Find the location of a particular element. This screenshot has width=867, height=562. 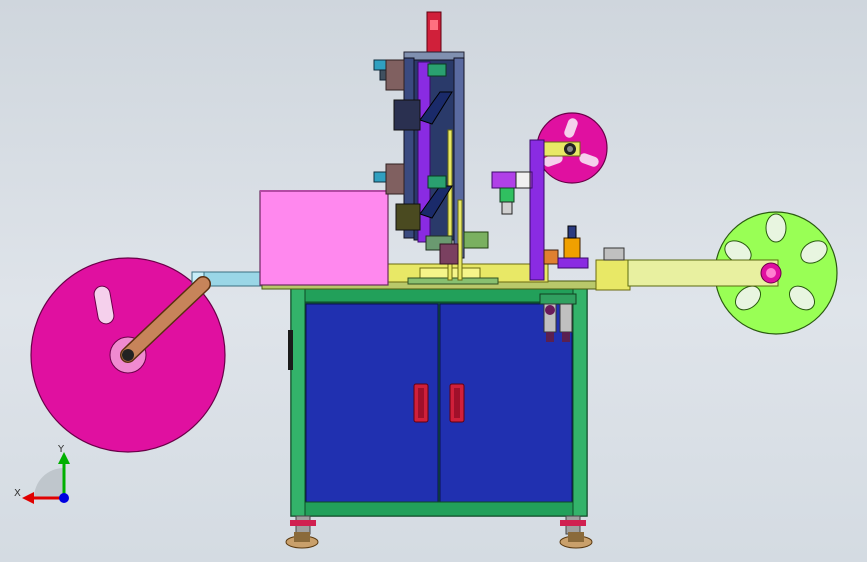

coordinate-triad: Y X is located at coordinates (42, 474).